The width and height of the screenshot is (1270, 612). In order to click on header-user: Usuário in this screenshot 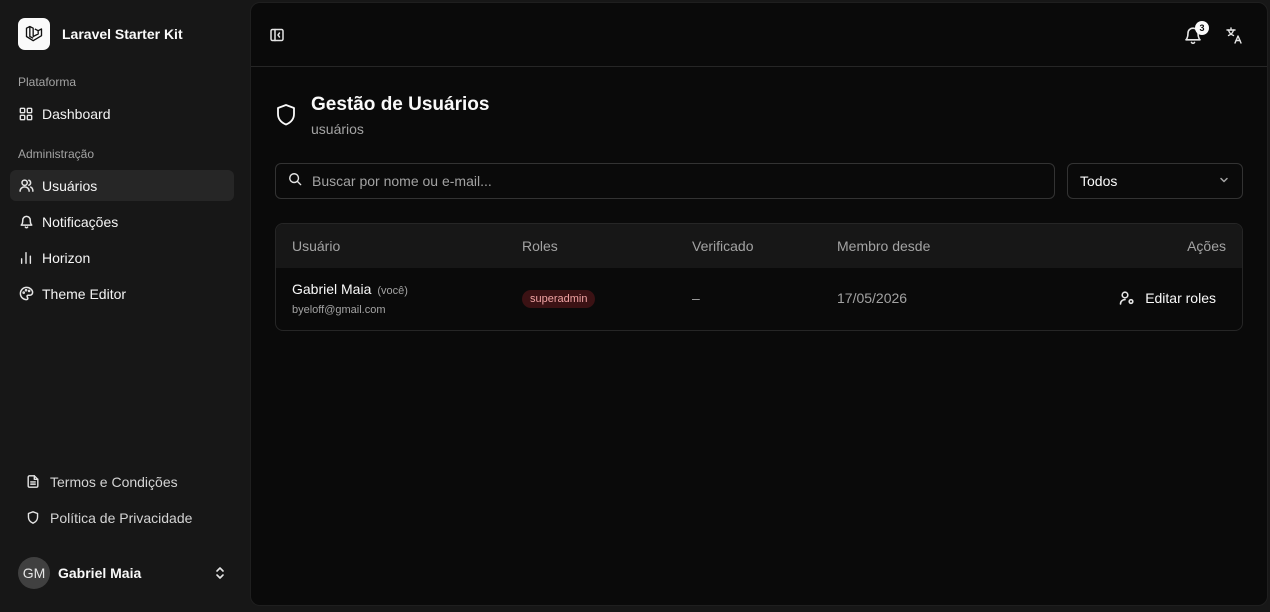, I will do `click(316, 246)`.